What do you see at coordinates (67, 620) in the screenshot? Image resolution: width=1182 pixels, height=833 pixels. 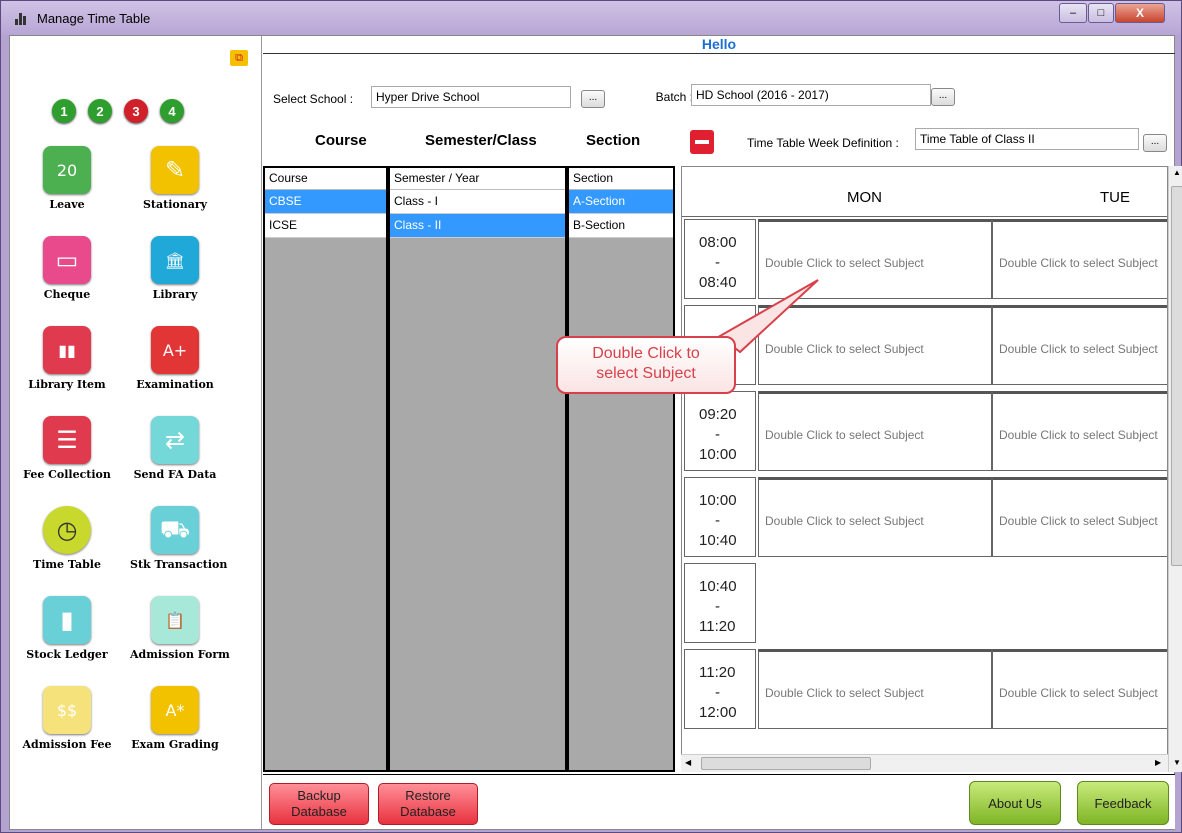 I see `bar-chart-icon: ▮` at bounding box center [67, 620].